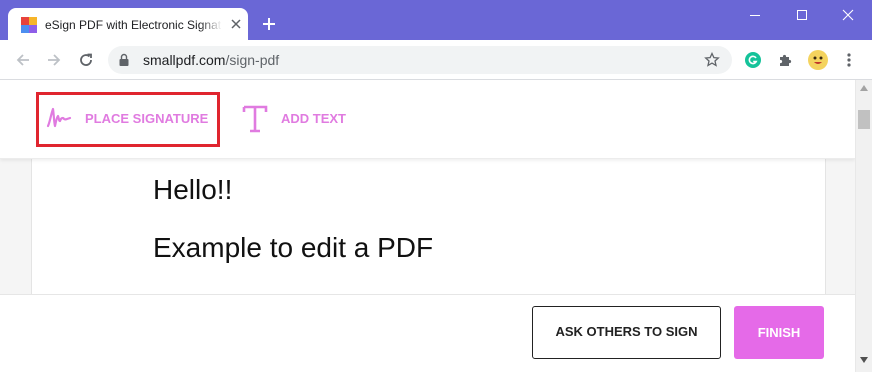  I want to click on grammarly-g-icon, so click(753, 60).